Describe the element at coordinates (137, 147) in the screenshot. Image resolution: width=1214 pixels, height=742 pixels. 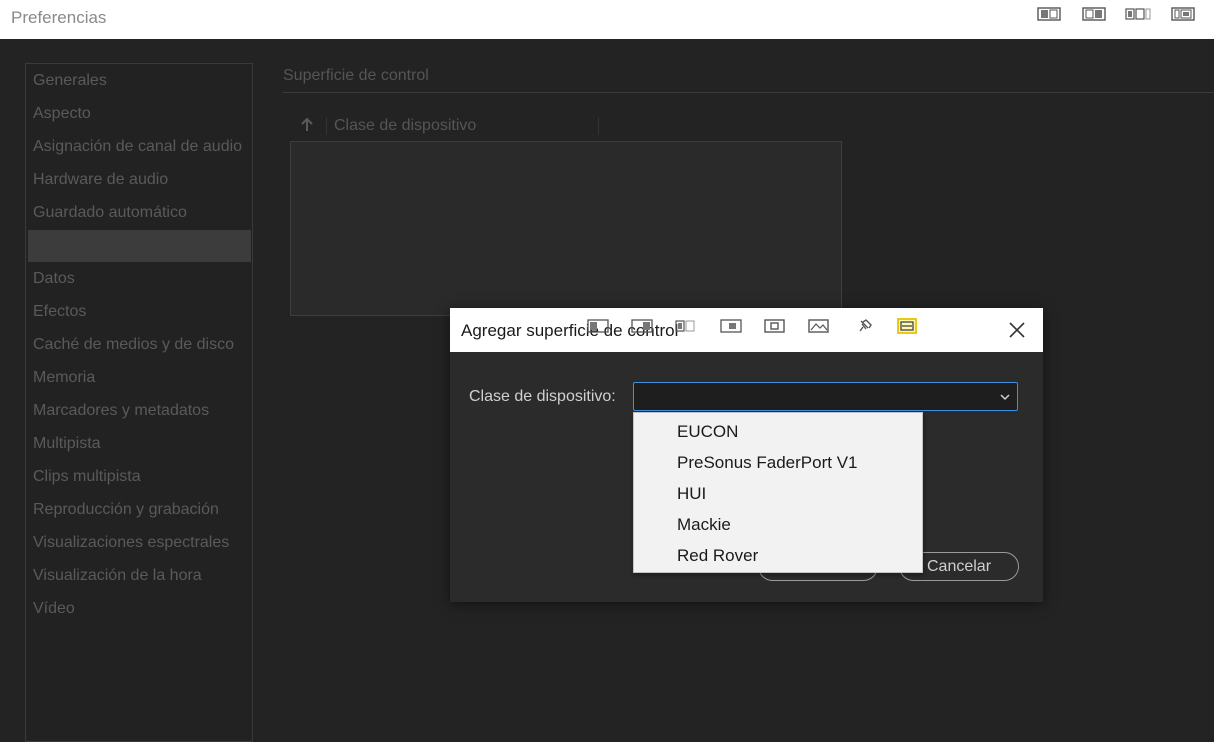
I see `sidebar-item-asignacion-canal: Asignación de canal de audio` at that location.